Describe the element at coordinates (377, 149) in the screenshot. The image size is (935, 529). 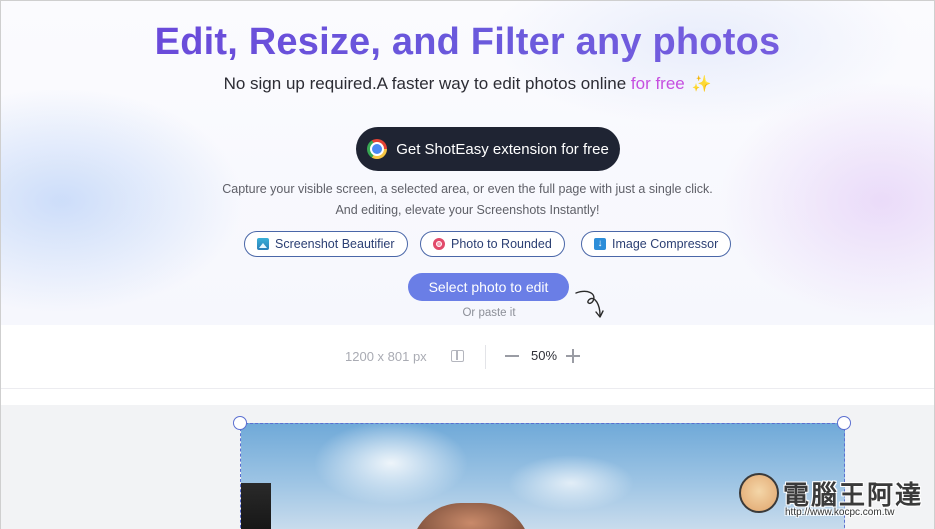
I see `chrome-icon` at that location.